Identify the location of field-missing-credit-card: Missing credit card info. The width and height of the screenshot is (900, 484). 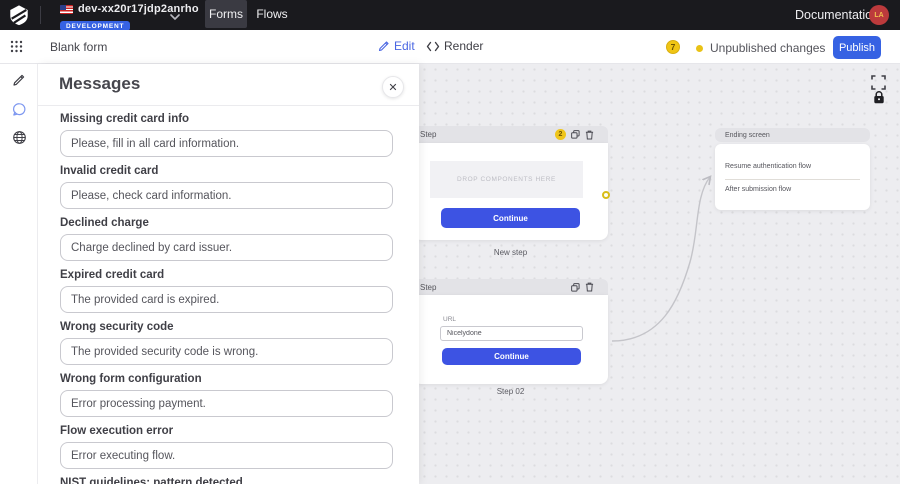
(228, 135).